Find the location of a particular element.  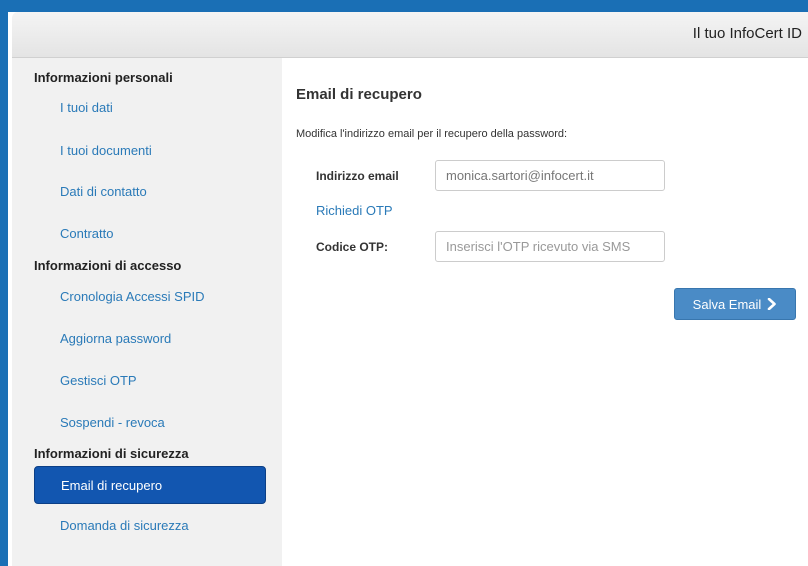

window-frame-top is located at coordinates (404, 6).